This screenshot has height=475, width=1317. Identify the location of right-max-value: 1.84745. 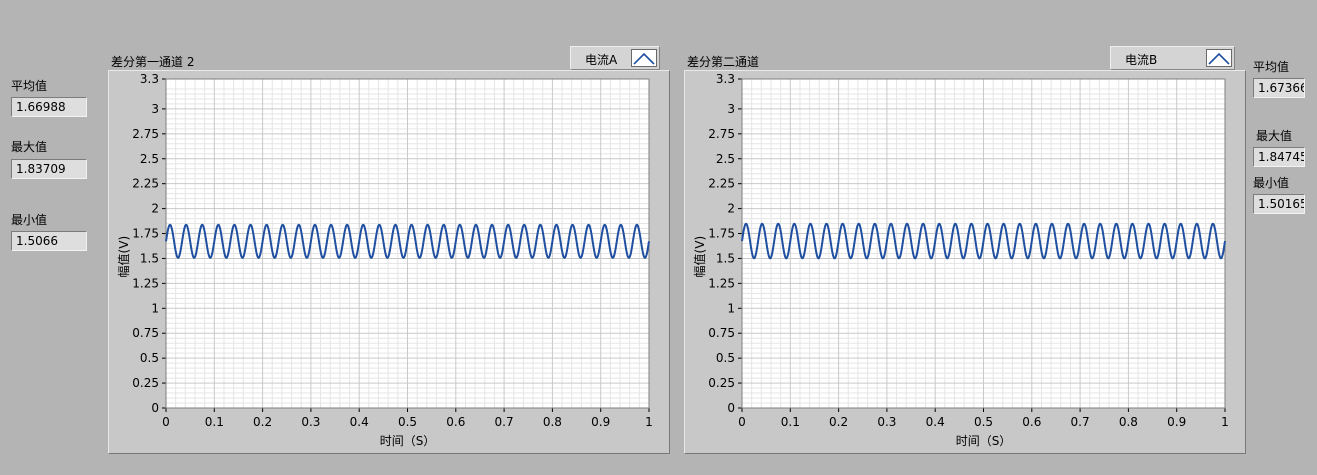
(1279, 157).